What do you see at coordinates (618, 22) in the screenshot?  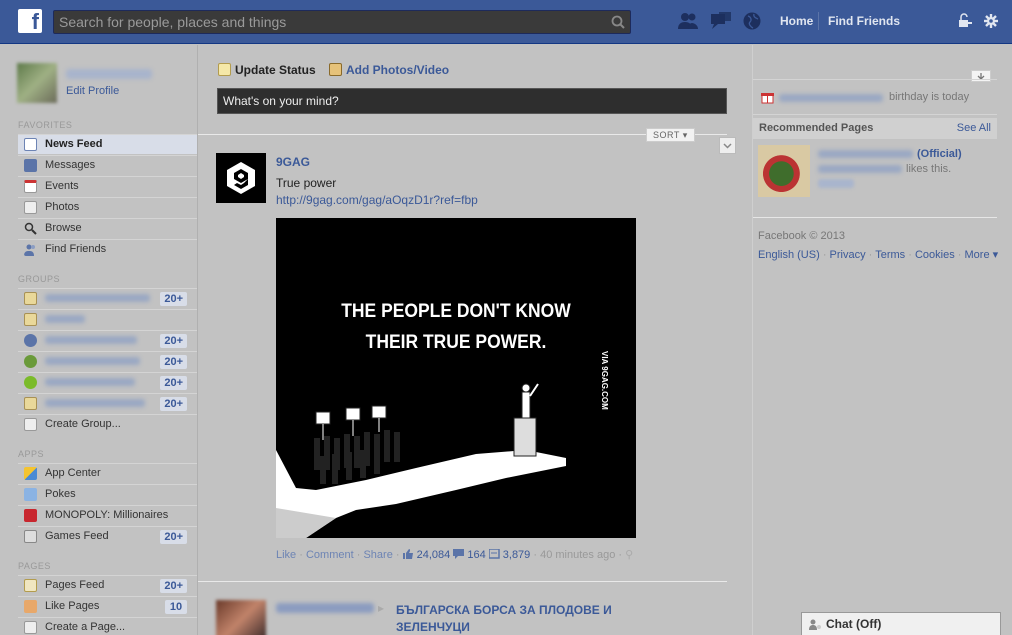 I see `search-icon` at bounding box center [618, 22].